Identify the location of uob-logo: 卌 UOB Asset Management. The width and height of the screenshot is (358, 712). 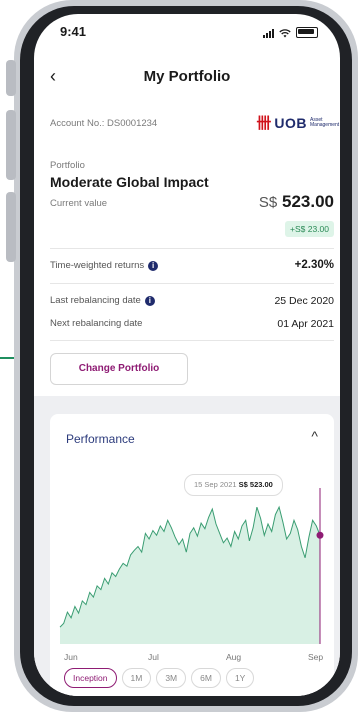
(298, 122).